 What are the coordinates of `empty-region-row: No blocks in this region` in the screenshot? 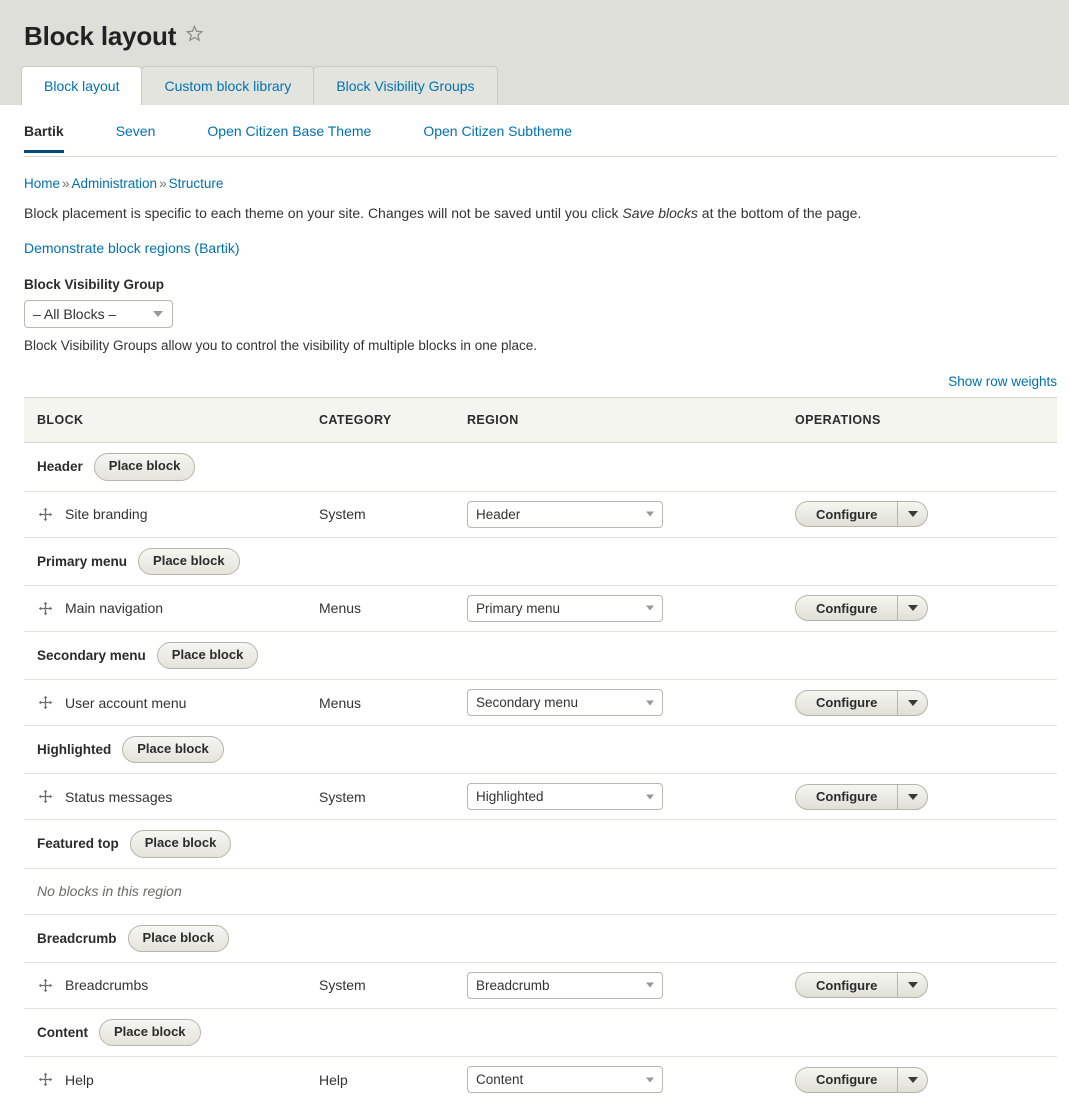 It's located at (540, 891).